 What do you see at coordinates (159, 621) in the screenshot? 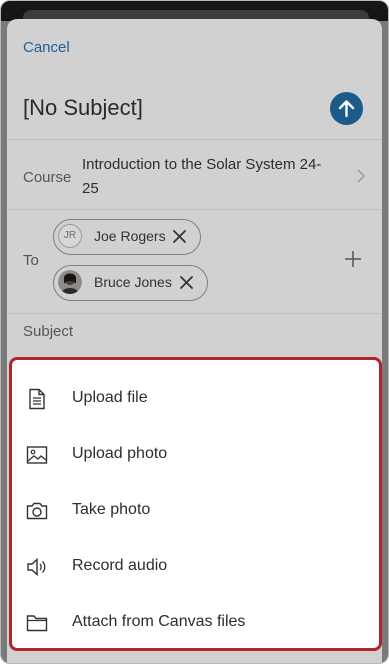
I see `menu-item-label: Attach from Canvas files` at bounding box center [159, 621].